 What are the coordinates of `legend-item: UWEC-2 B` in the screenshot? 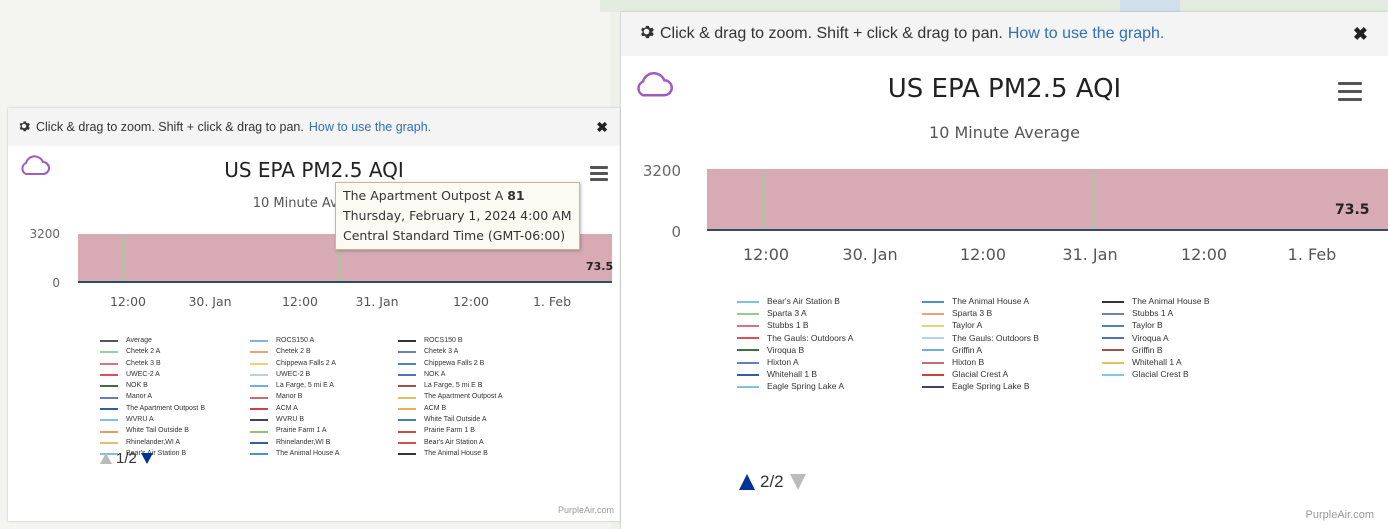 It's located at (324, 375).